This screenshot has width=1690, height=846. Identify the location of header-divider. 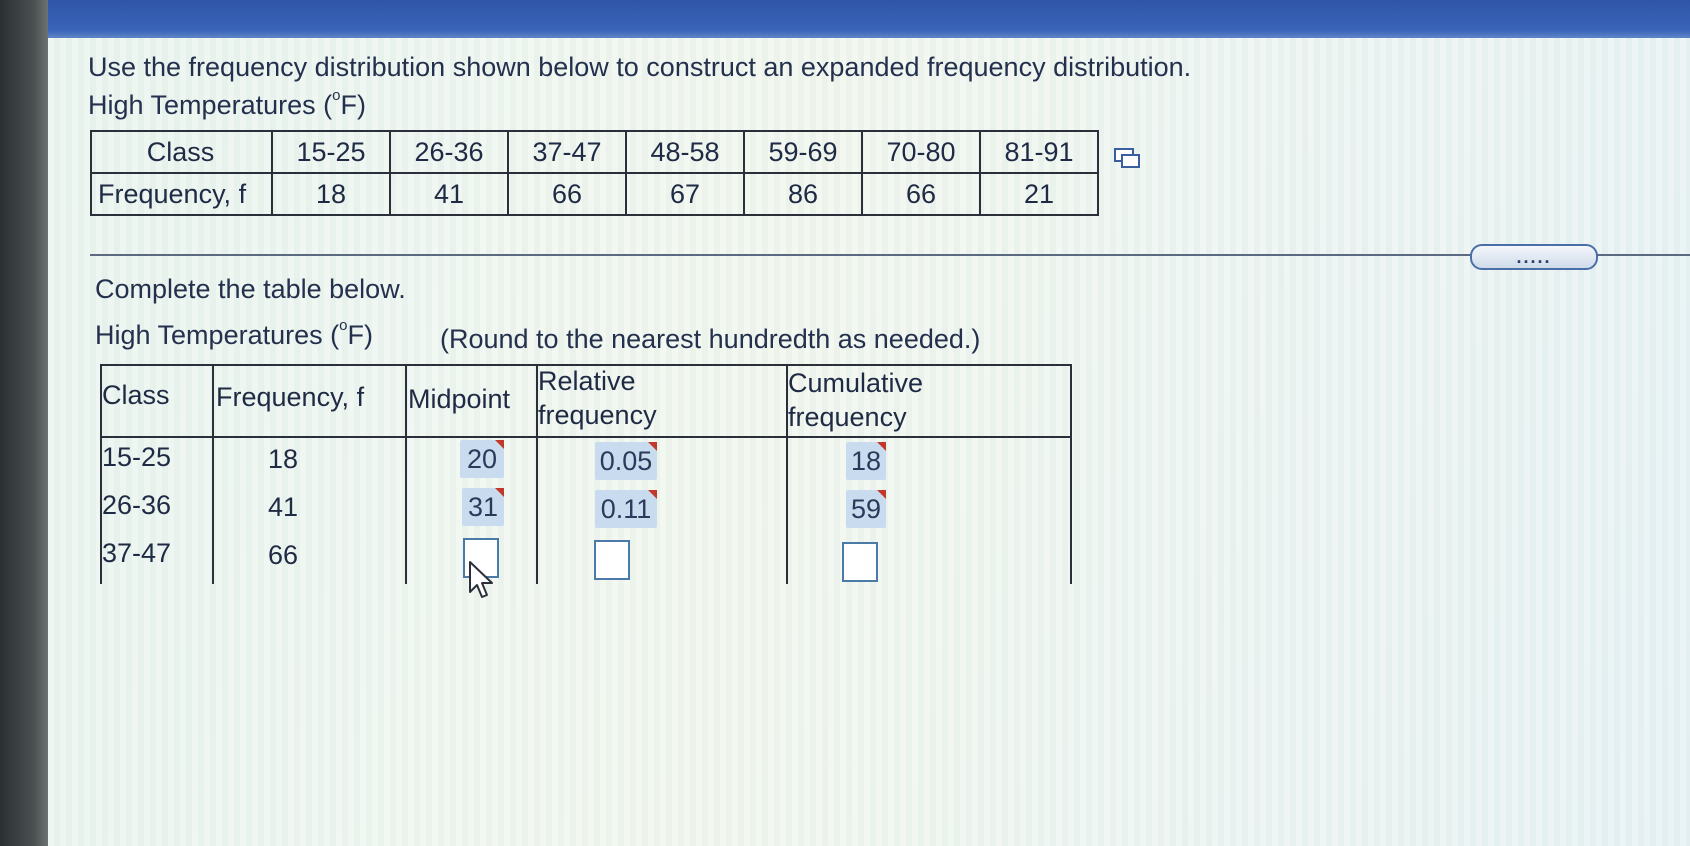
(585, 437).